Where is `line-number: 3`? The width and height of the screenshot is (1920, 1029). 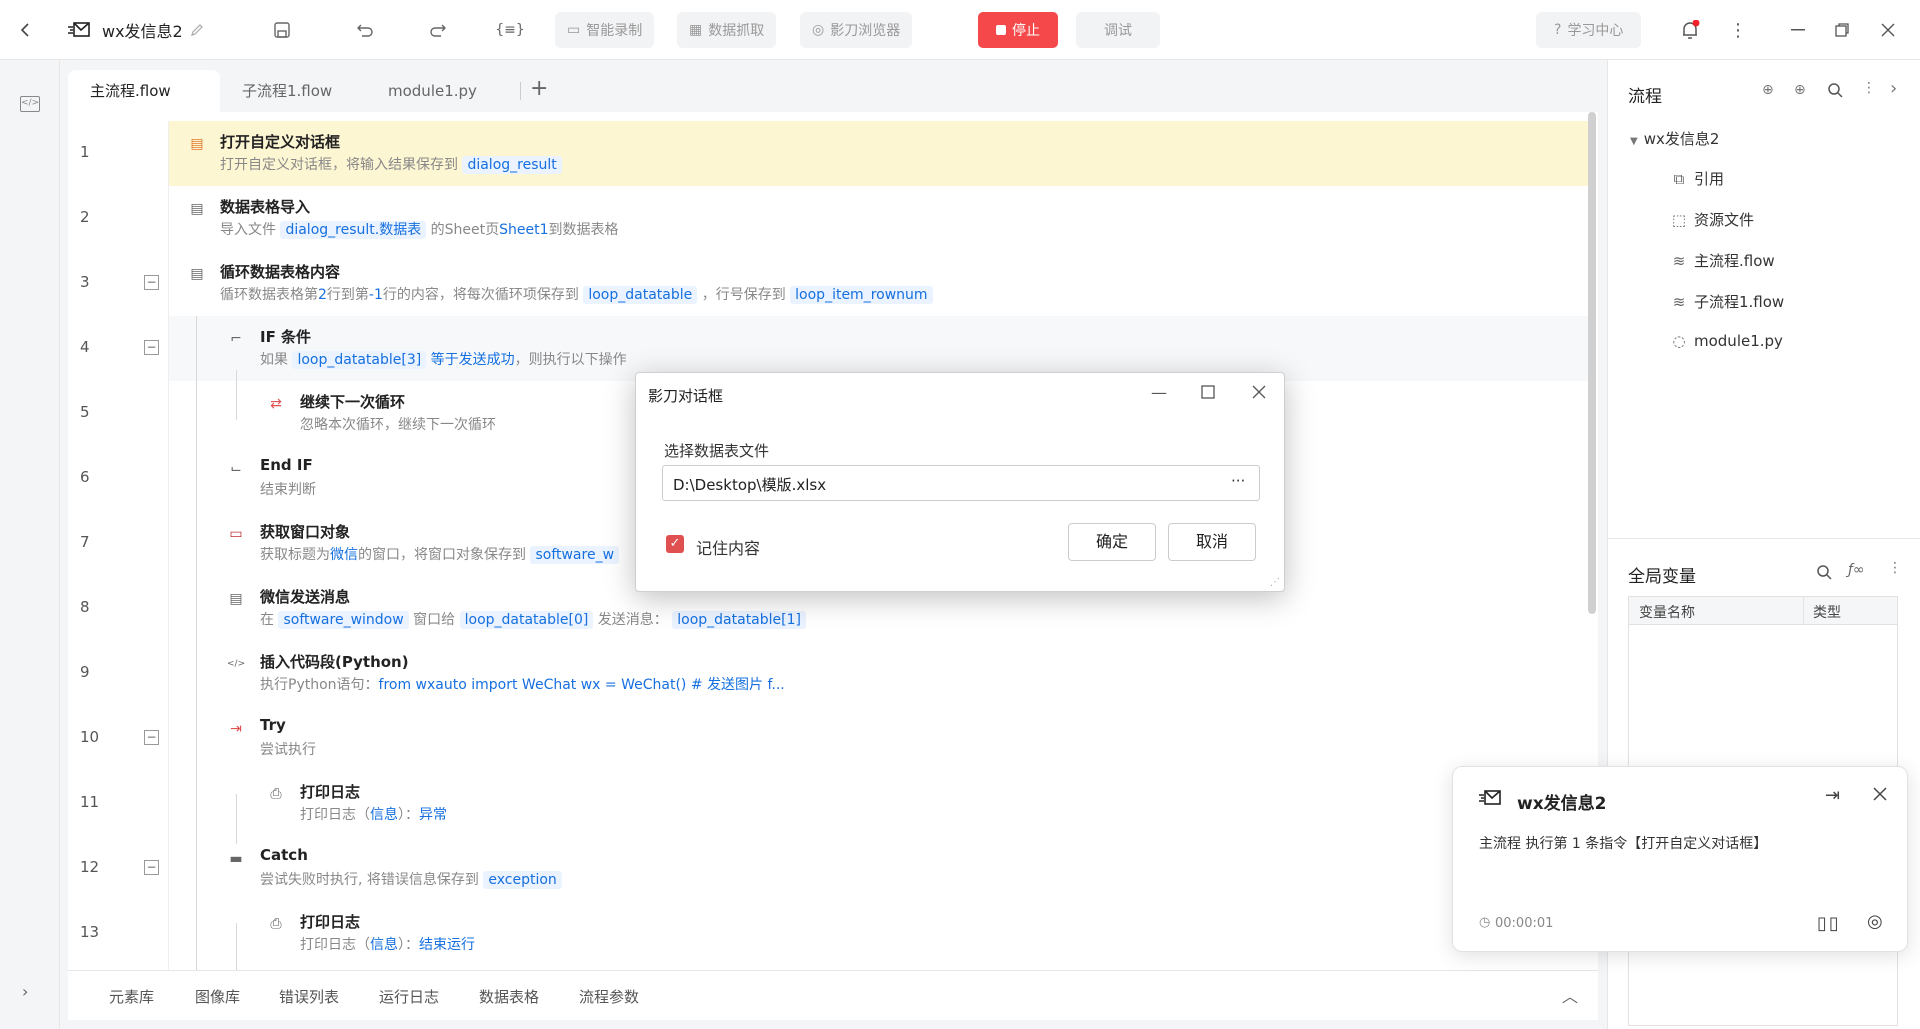
line-number: 3 is located at coordinates (85, 282).